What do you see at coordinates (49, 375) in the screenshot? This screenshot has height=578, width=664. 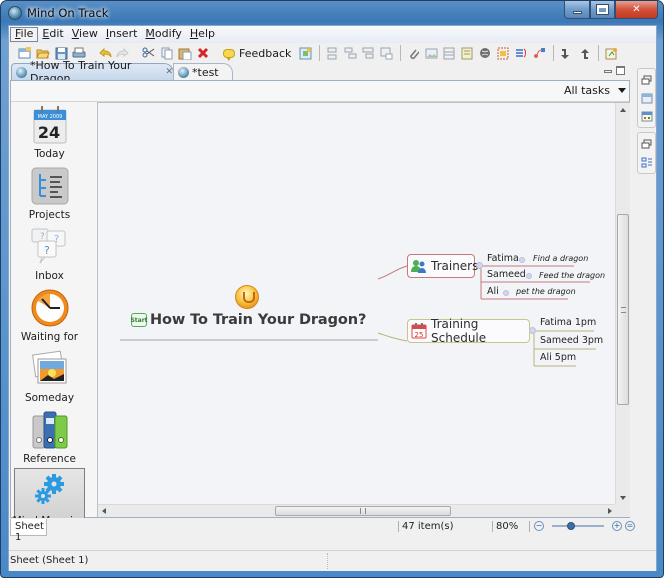 I see `sidebar-item-someday: Someday` at bounding box center [49, 375].